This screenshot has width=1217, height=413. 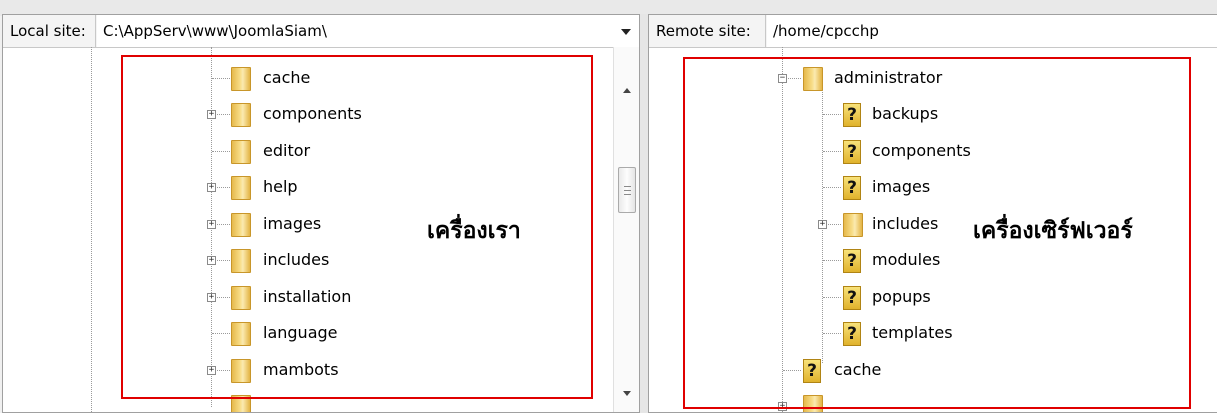 What do you see at coordinates (368, 31) in the screenshot?
I see `local-path-combobox: C:\AppServ\www\JoomlaSiam\` at bounding box center [368, 31].